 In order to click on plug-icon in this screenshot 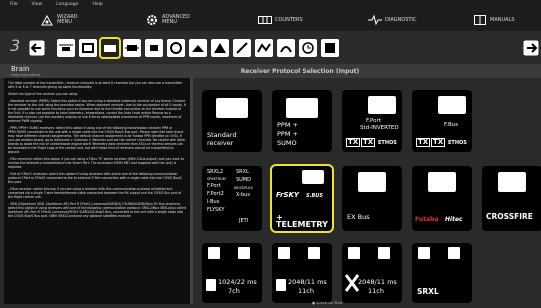, I will do `click(154, 48)`.